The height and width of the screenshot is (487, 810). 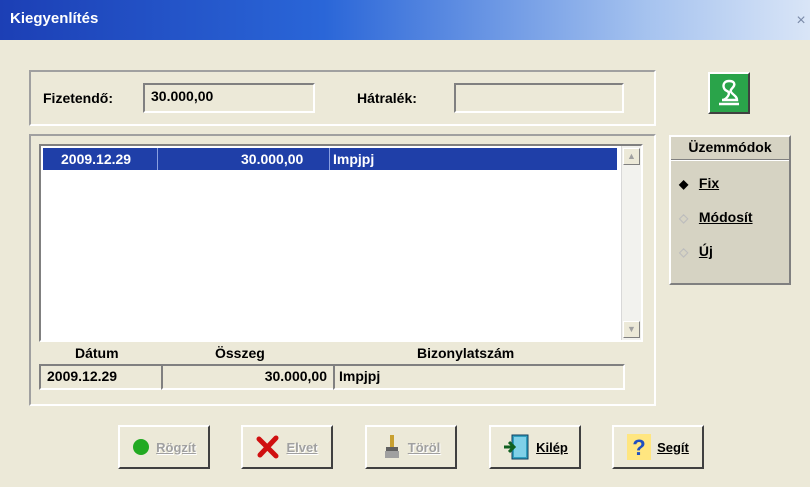 What do you see at coordinates (516, 447) in the screenshot?
I see `exit-door-icon` at bounding box center [516, 447].